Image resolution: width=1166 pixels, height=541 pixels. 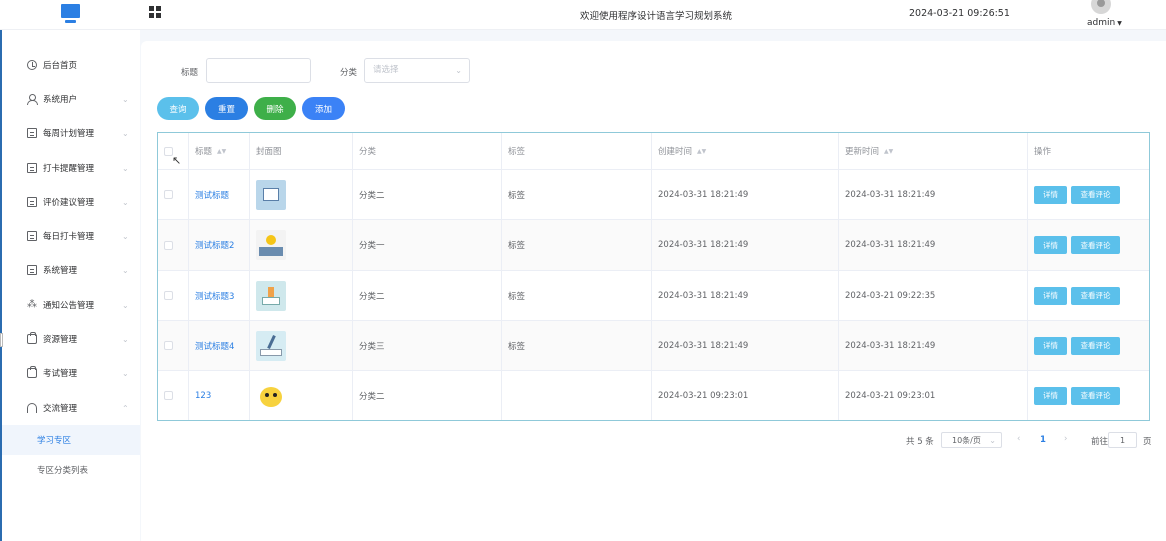 I want to click on title-link: 123, so click(x=203, y=396).